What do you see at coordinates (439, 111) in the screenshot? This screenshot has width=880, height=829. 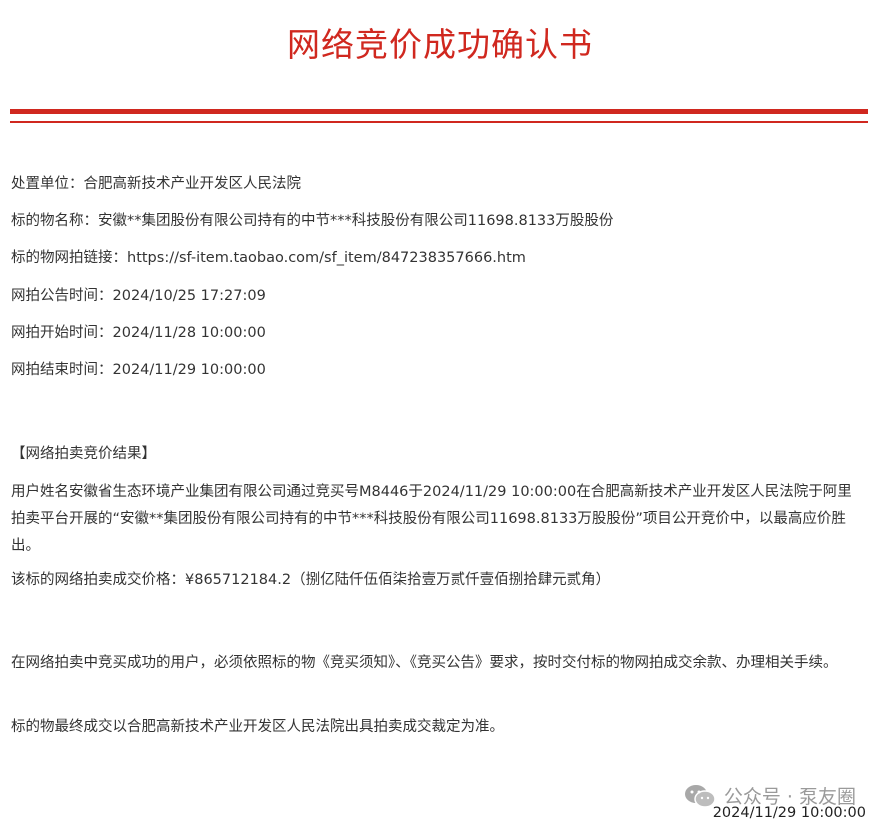 I see `title-divider-thick` at bounding box center [439, 111].